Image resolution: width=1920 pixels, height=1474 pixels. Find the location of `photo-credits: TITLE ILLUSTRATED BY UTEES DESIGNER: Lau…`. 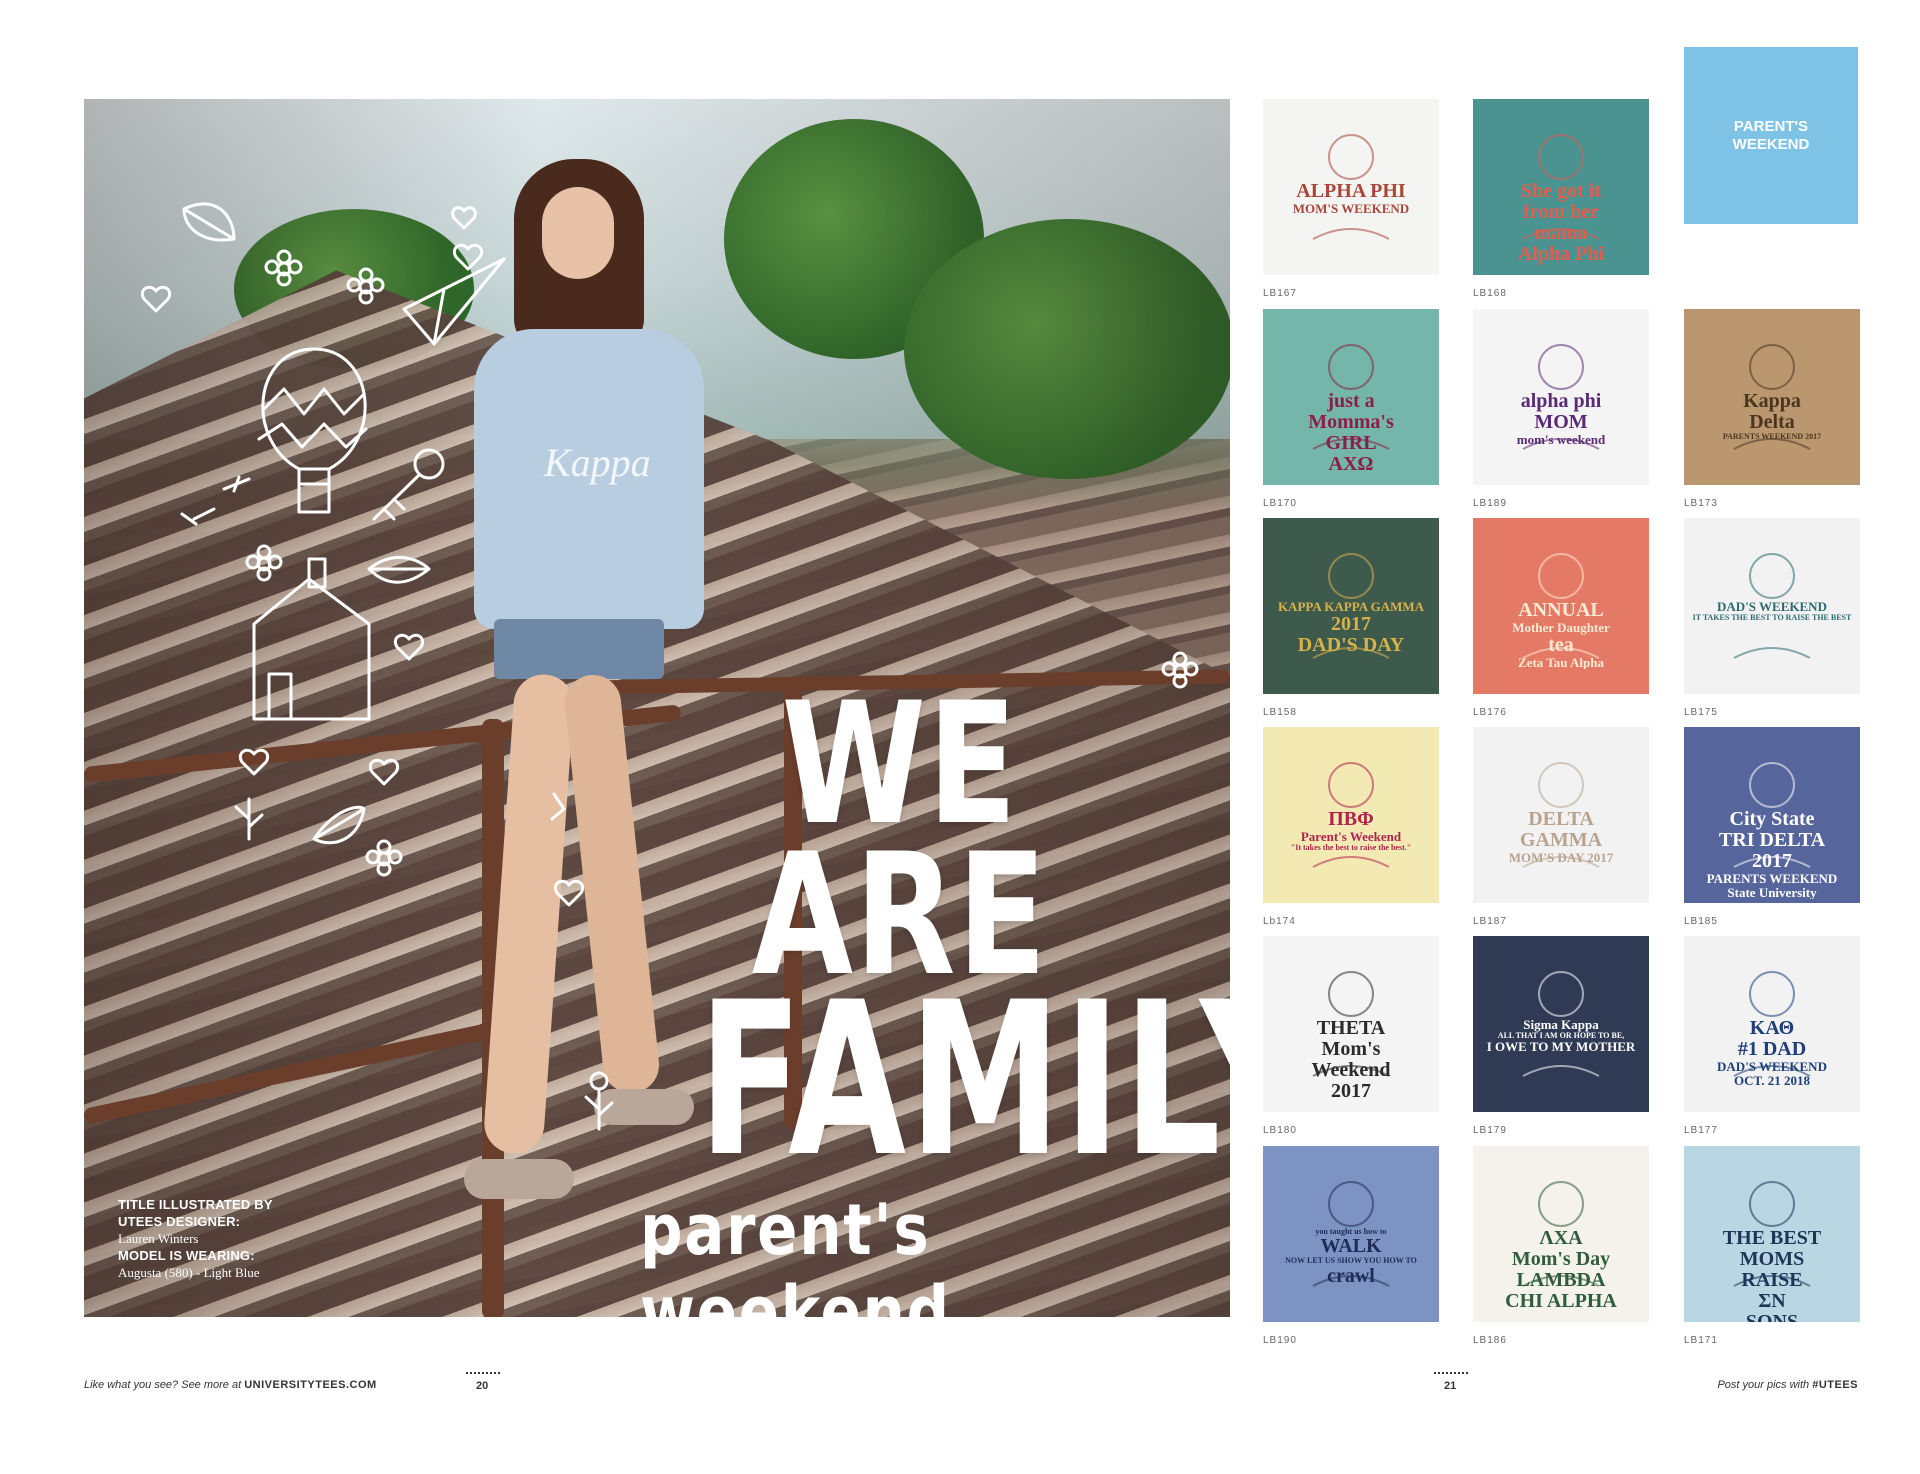

photo-credits: TITLE ILLUSTRATED BY UTEES DESIGNER: Lau… is located at coordinates (195, 1238).